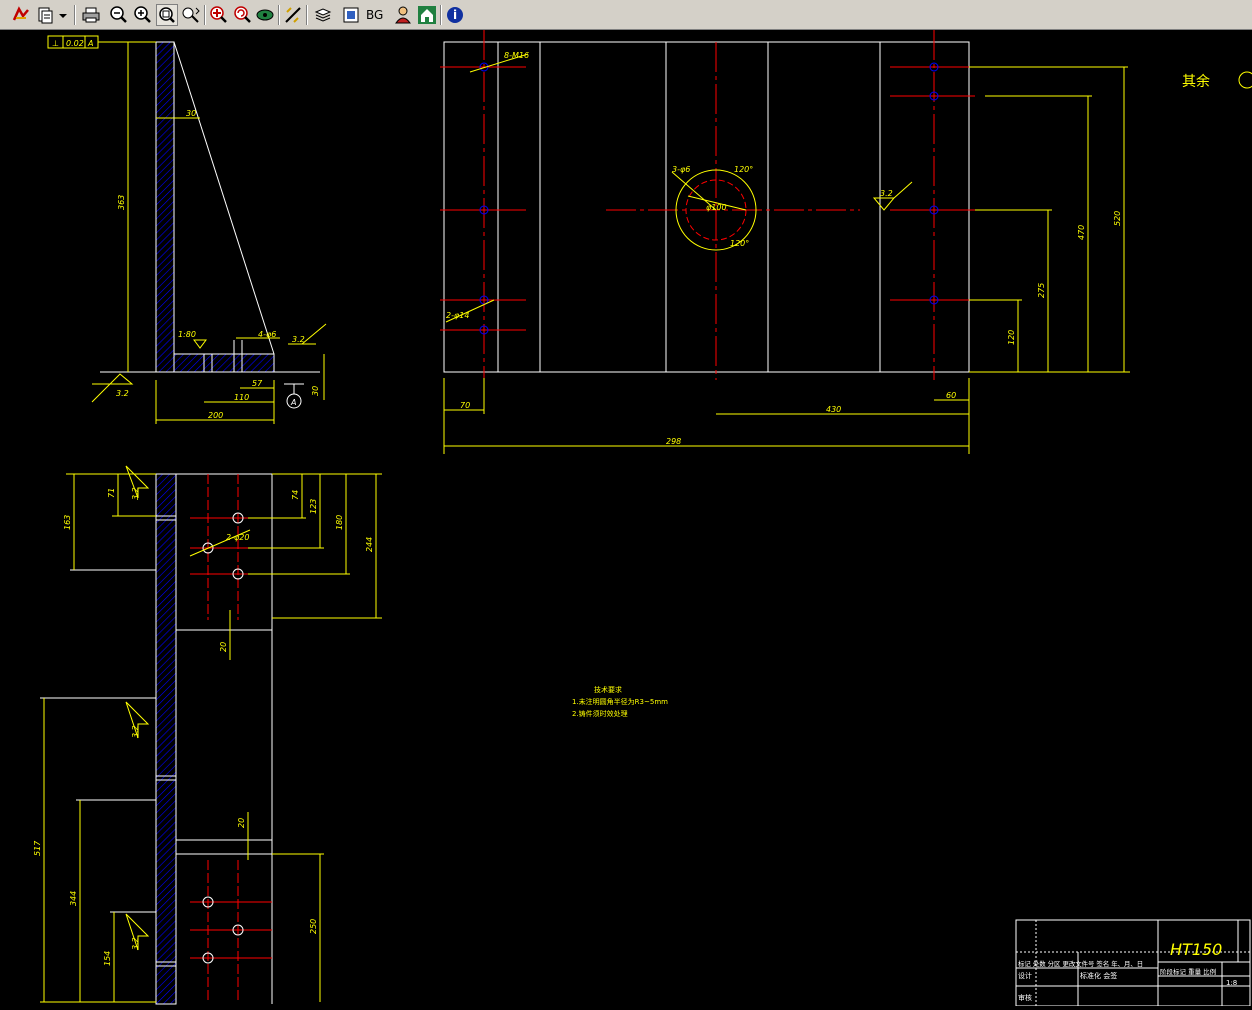 The image size is (1252, 1010). I want to click on home-icon, so click(427, 15).